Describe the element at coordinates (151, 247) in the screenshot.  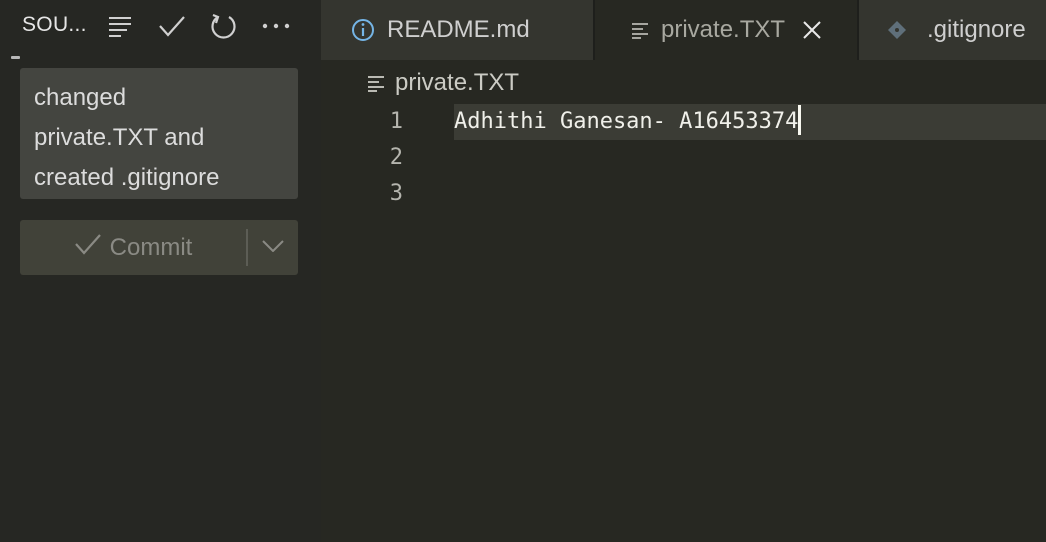
I see `commit-label: Commit` at that location.